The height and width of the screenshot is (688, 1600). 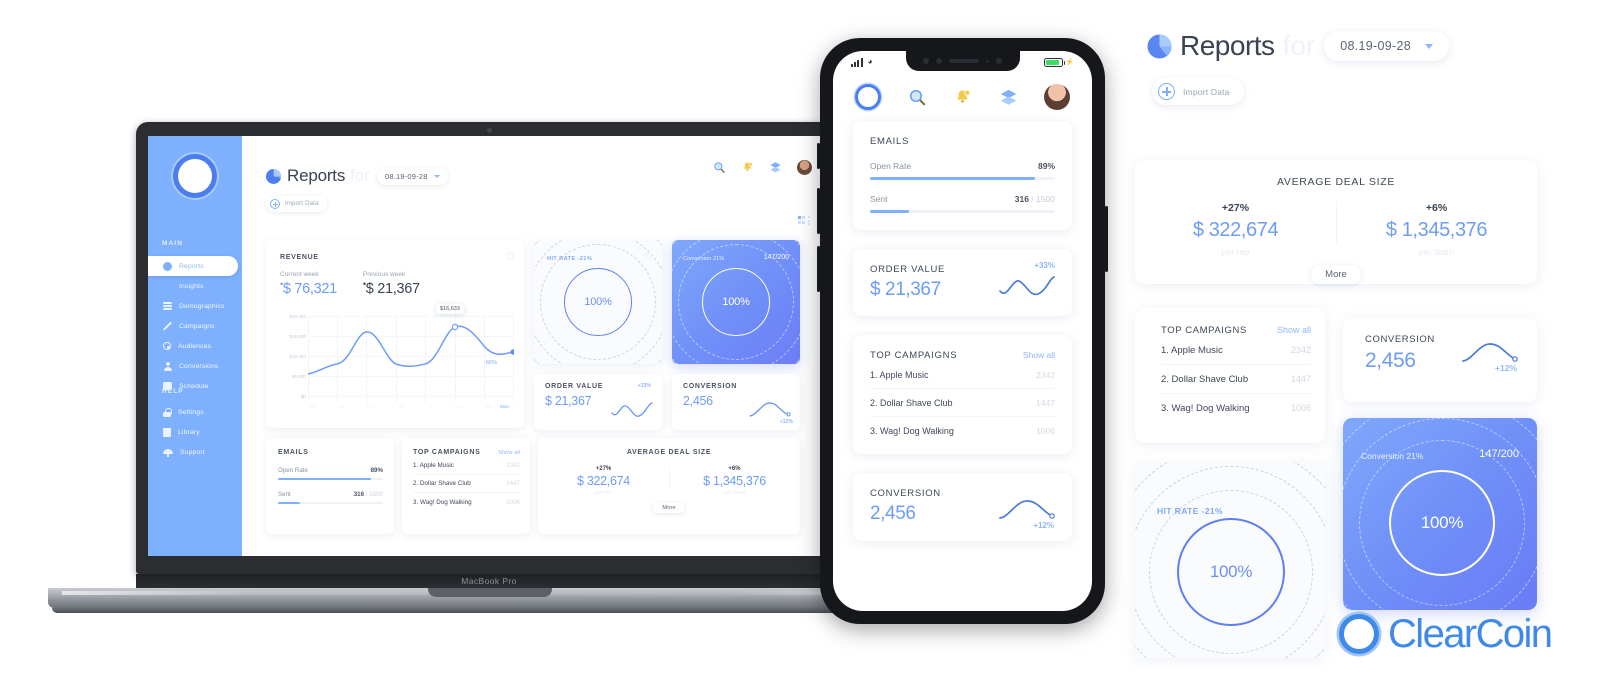 I want to click on view-switcher, so click(x=803, y=221).